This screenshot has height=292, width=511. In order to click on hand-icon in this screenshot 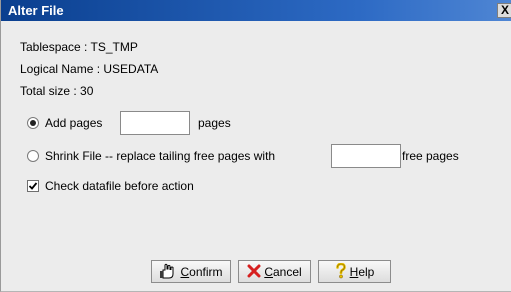, I will do `click(168, 272)`.